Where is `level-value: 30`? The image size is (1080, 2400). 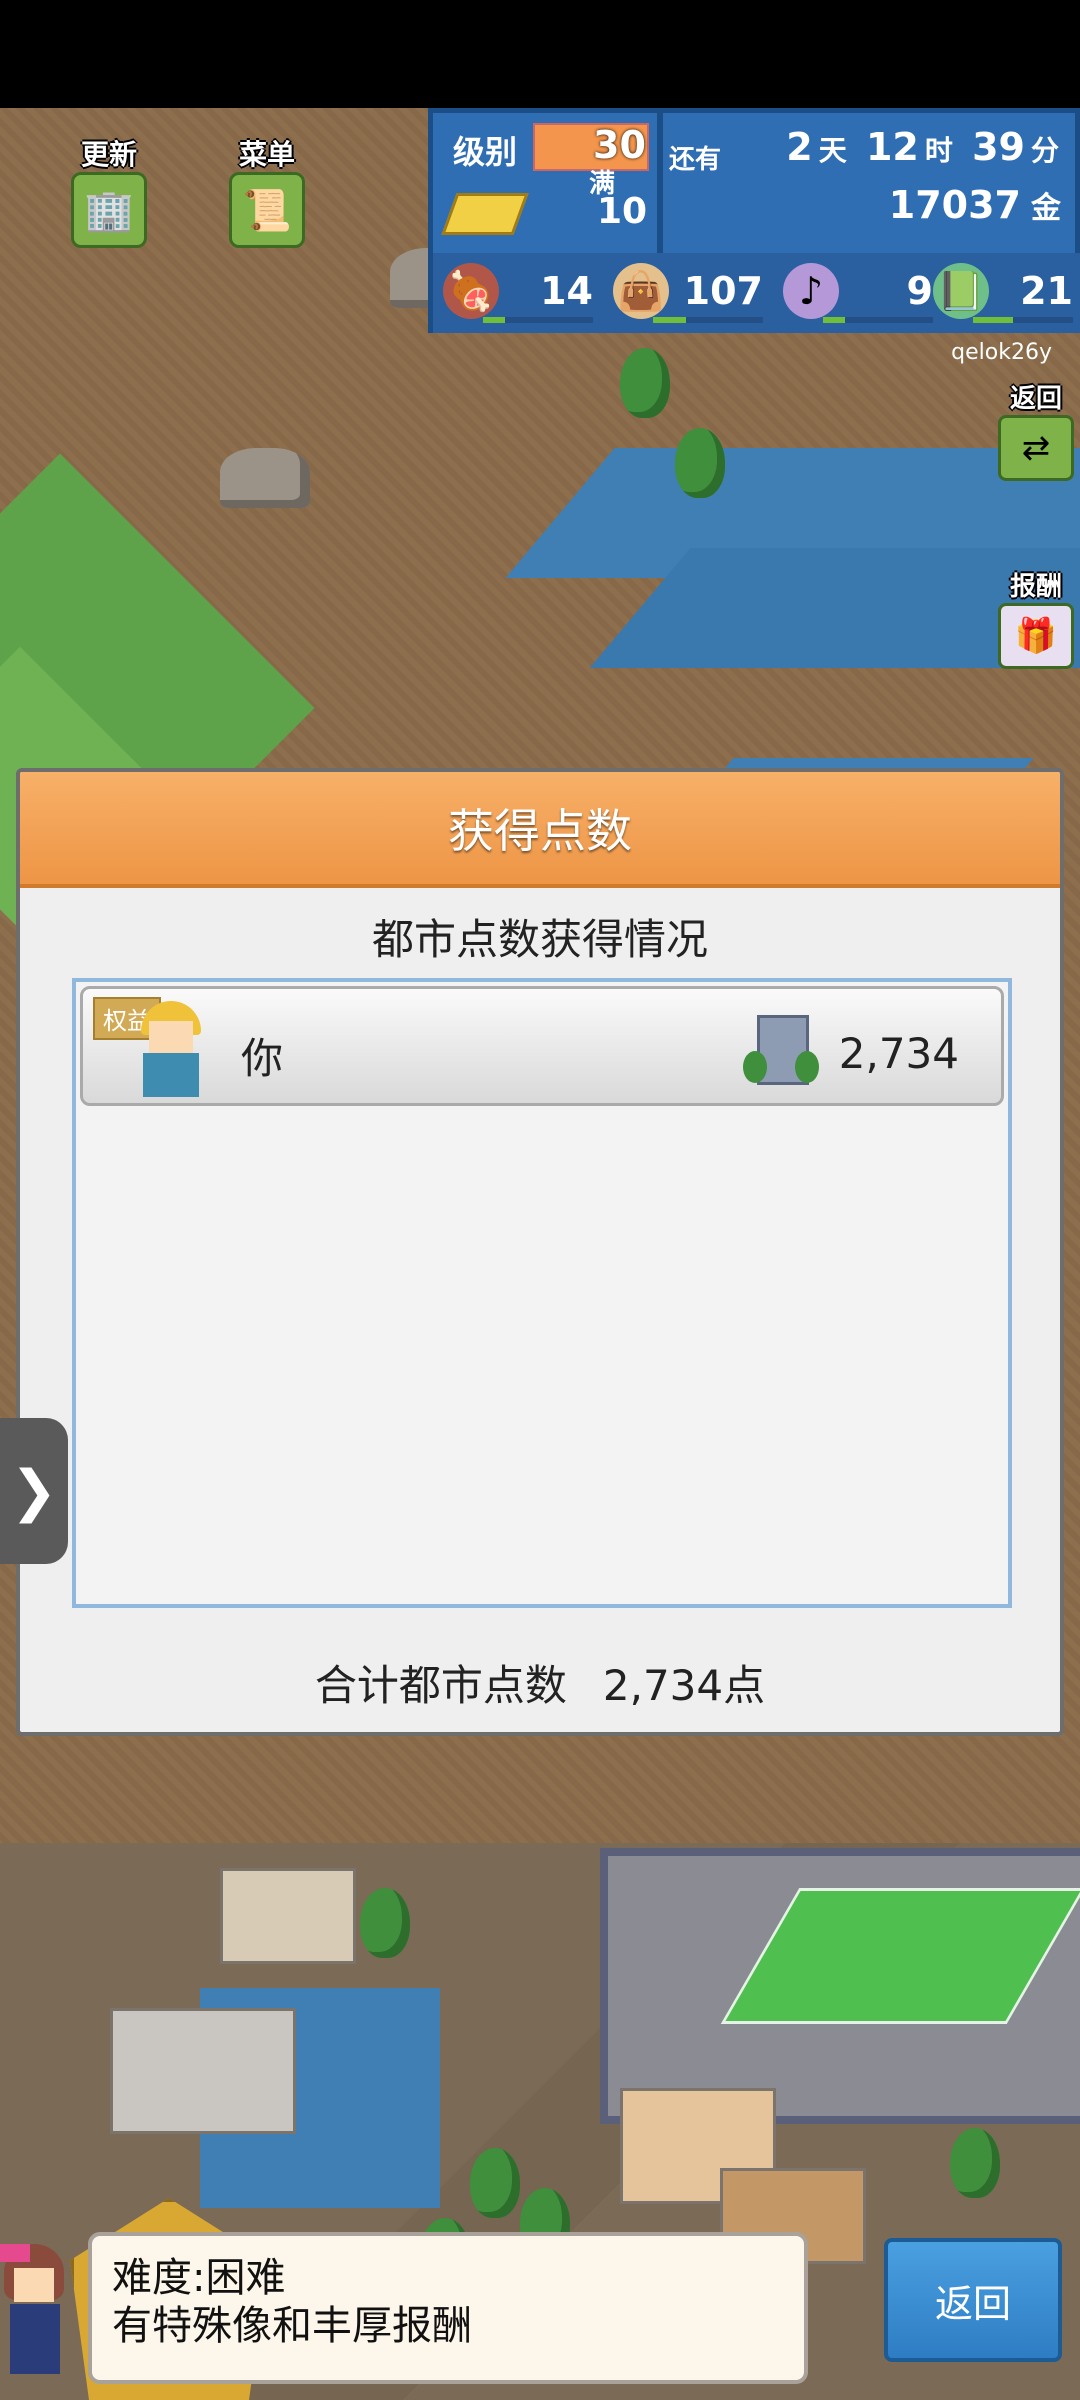
level-value: 30 is located at coordinates (619, 145).